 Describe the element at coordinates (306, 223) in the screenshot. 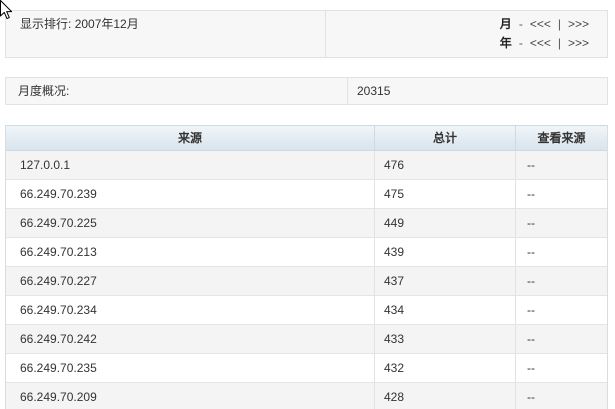

I see `table-row: 66.249.70.225 449 --` at that location.